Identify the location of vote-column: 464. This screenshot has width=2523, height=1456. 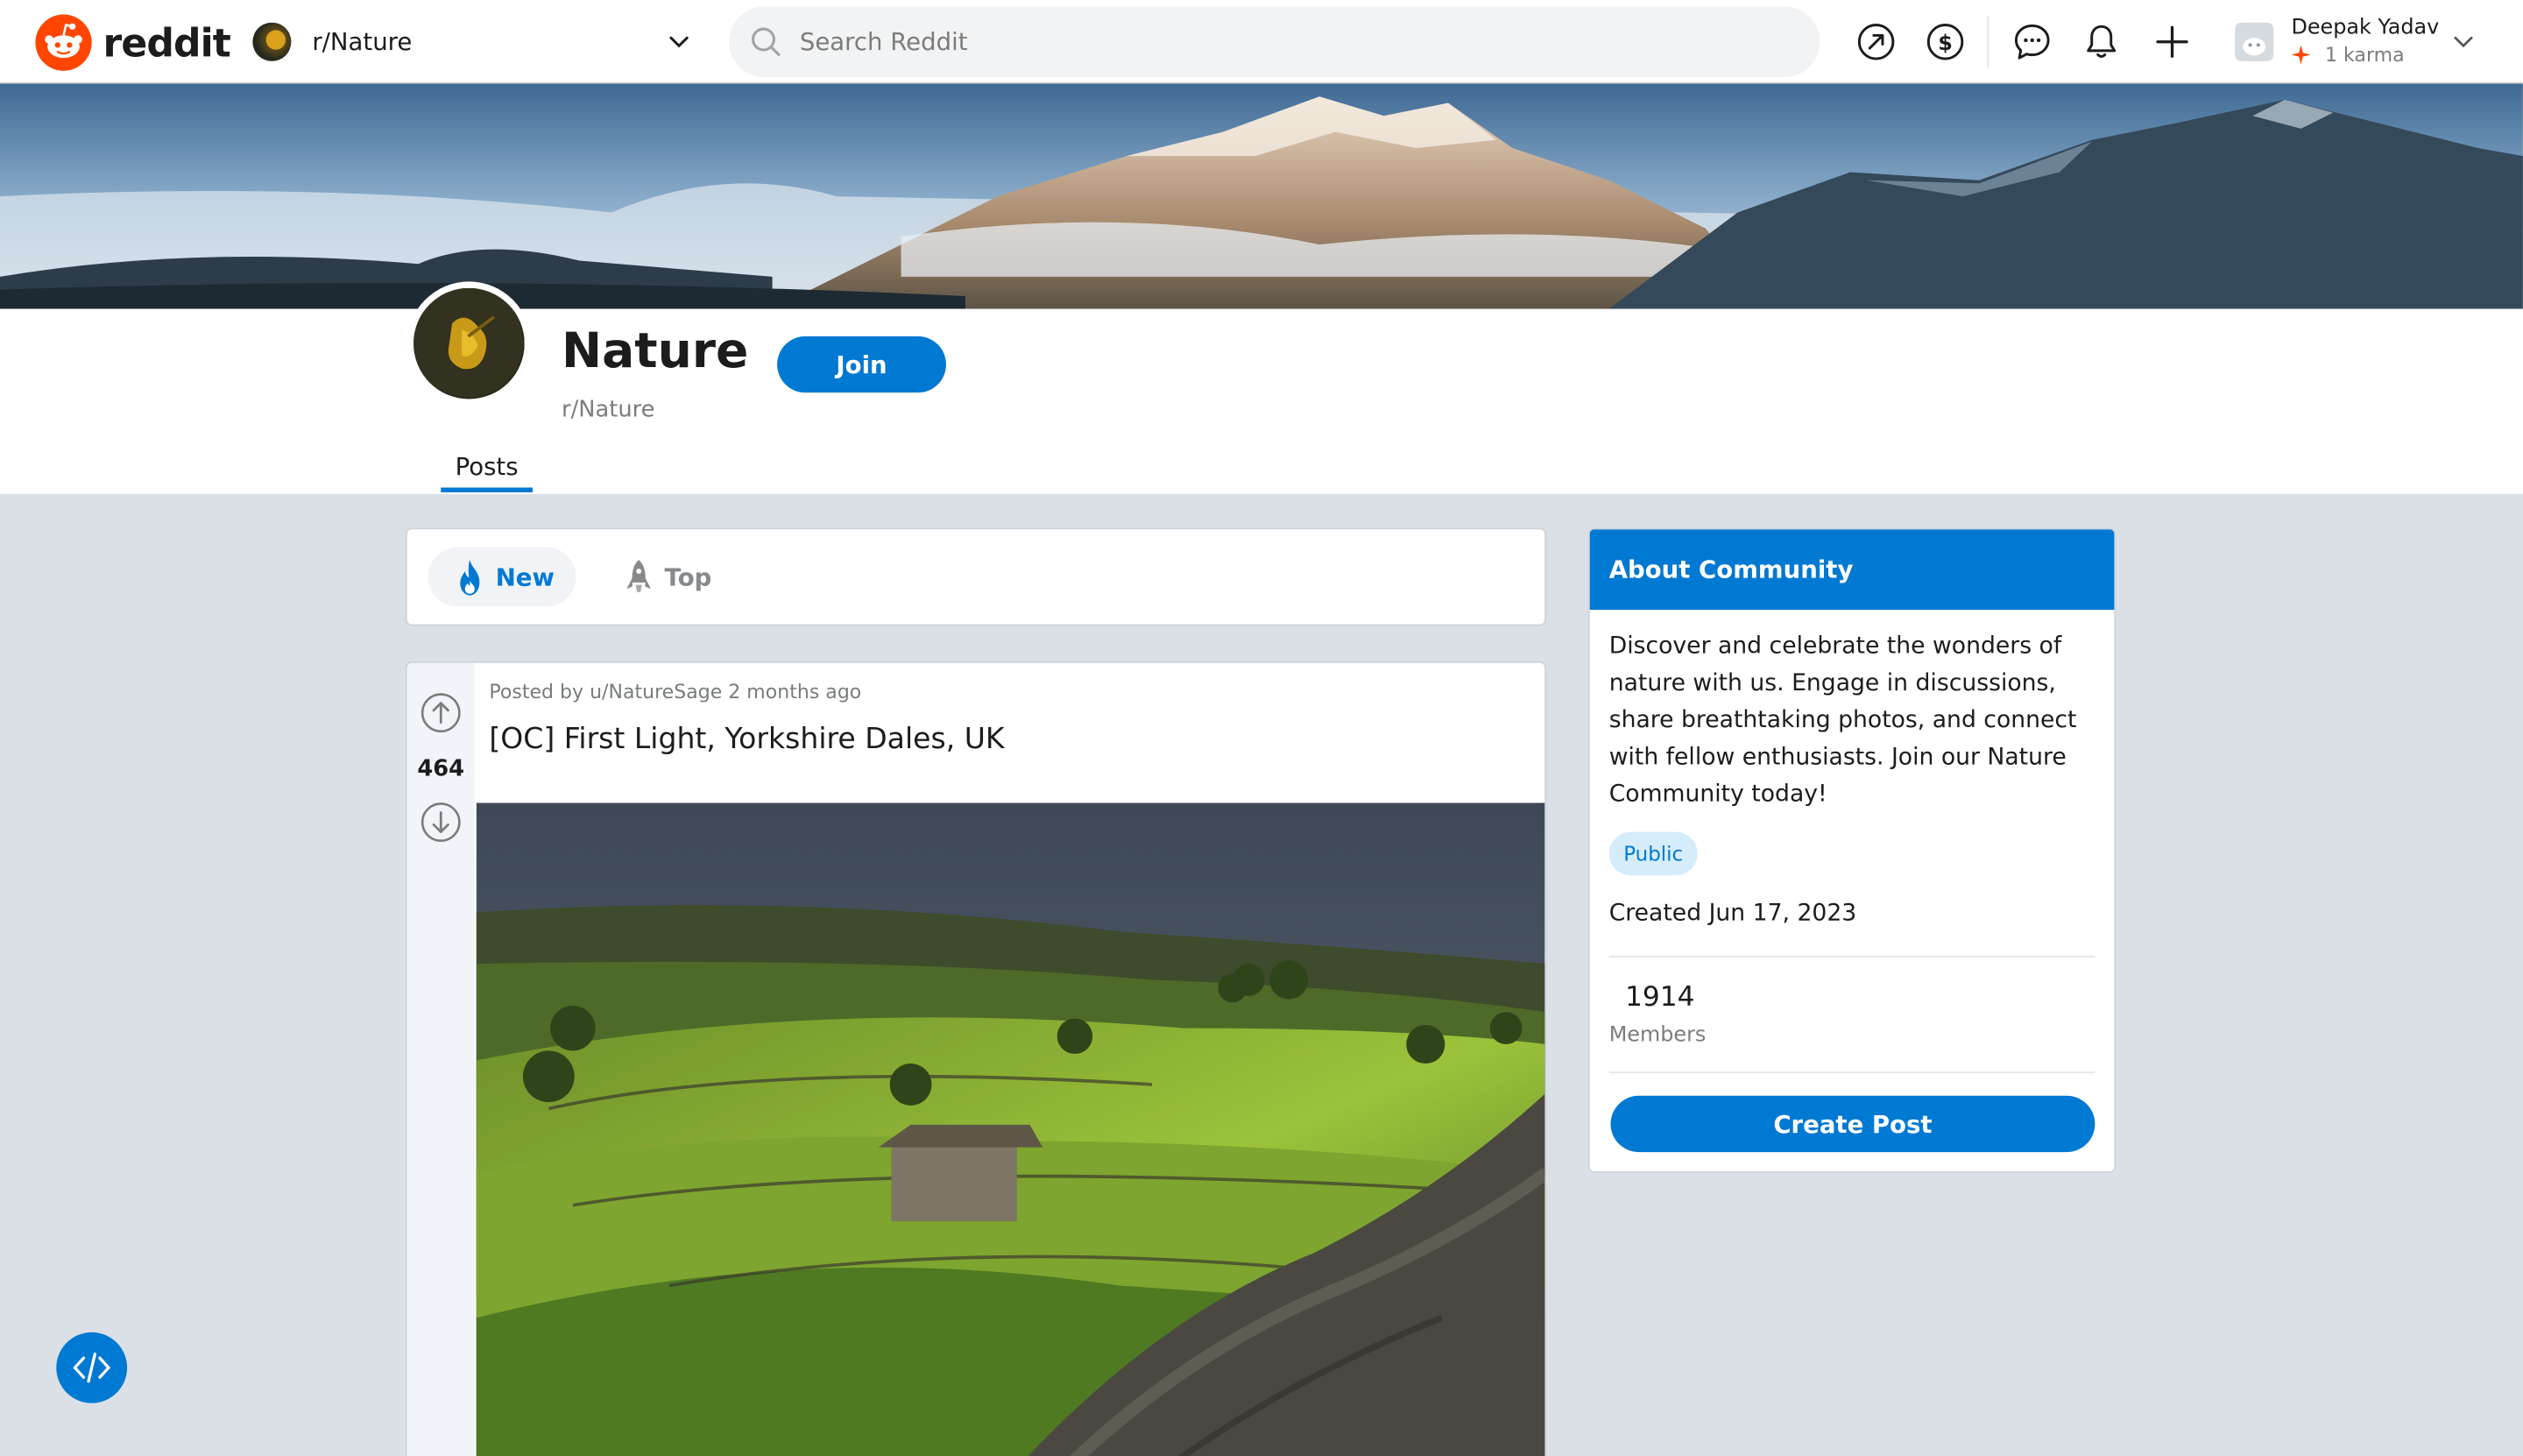
(440, 1059).